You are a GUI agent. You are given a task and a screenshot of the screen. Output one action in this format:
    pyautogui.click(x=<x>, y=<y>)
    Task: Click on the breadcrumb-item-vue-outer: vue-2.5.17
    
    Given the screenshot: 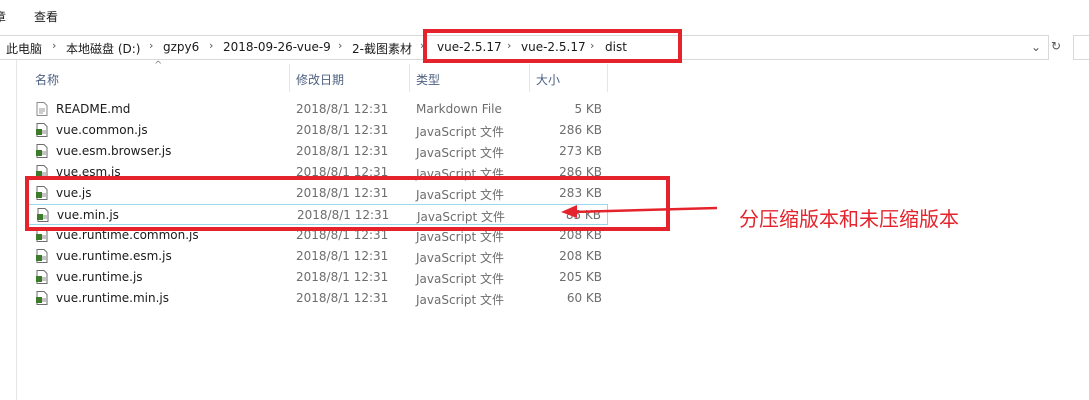 What is the action you would take?
    pyautogui.click(x=469, y=47)
    